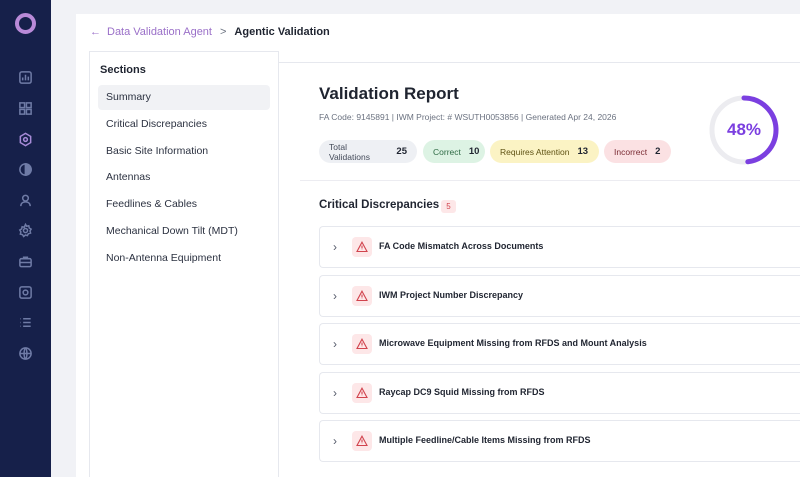 The image size is (800, 477). I want to click on stat-correct-label: Correct, so click(447, 151).